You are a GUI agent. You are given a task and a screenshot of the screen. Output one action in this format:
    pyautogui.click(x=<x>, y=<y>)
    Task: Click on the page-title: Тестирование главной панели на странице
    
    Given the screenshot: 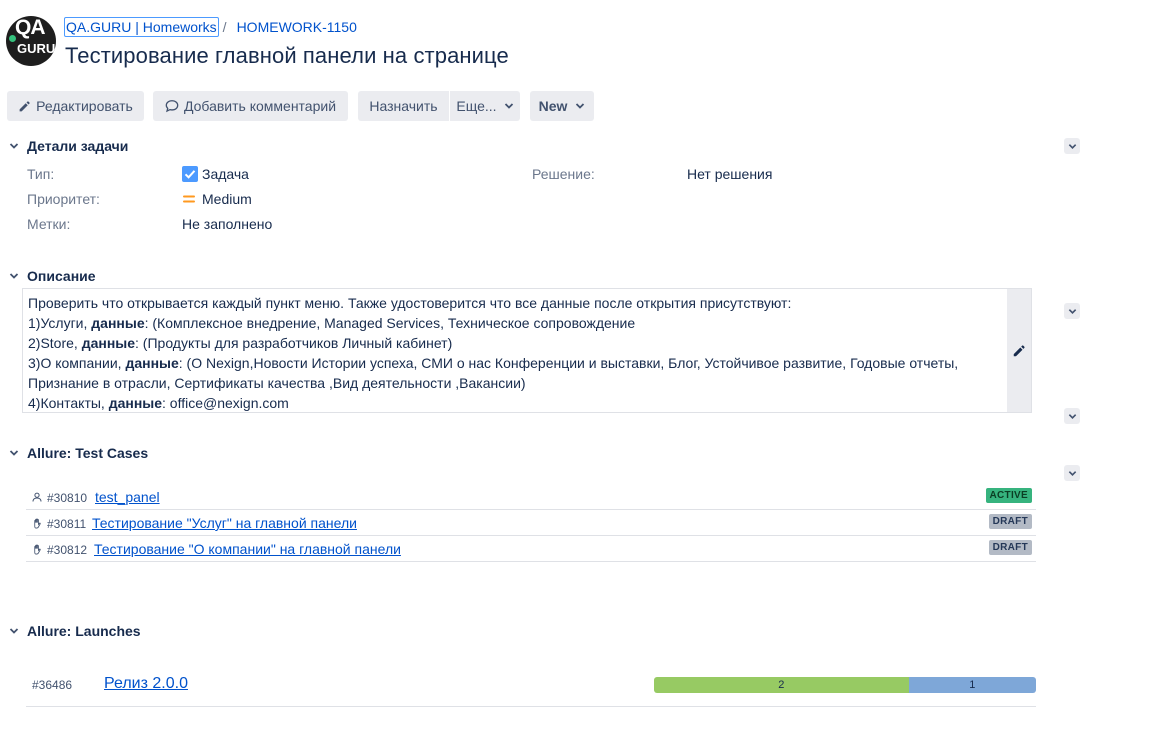 What is the action you would take?
    pyautogui.click(x=287, y=55)
    